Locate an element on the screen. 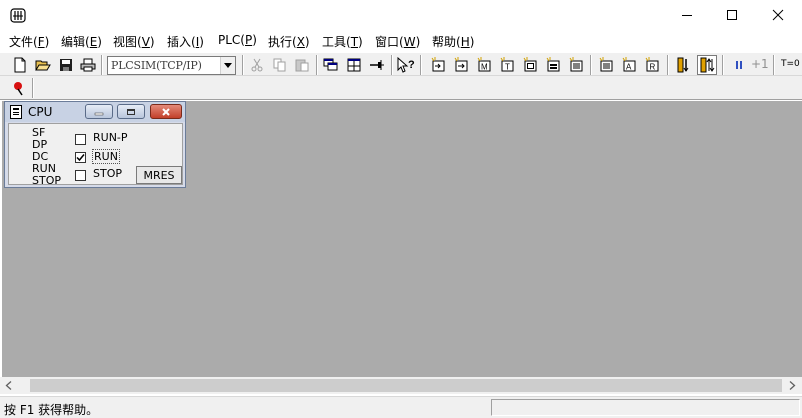  horizontal-scrollbar is located at coordinates (401, 385).